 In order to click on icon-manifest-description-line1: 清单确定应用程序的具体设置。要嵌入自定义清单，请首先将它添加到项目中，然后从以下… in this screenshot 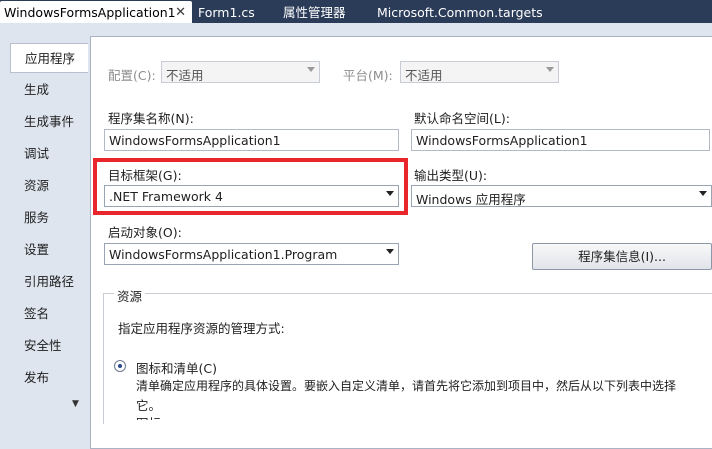, I will do `click(406, 386)`.